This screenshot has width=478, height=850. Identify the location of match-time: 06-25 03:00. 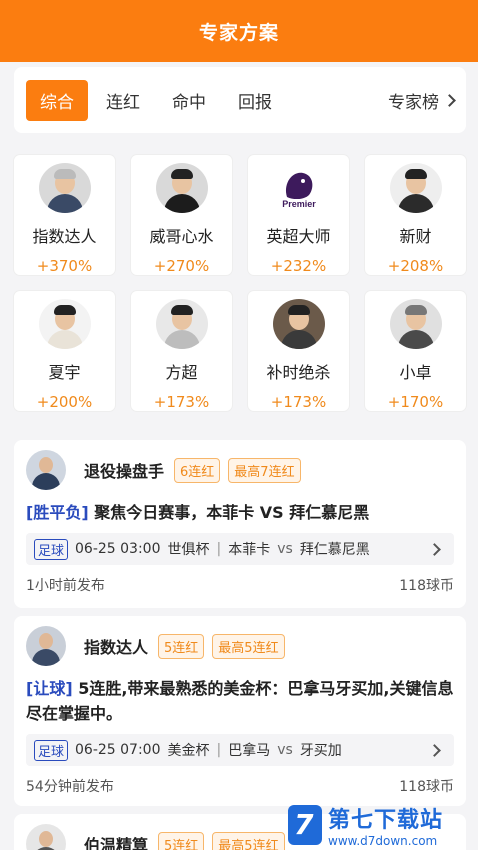
(118, 549).